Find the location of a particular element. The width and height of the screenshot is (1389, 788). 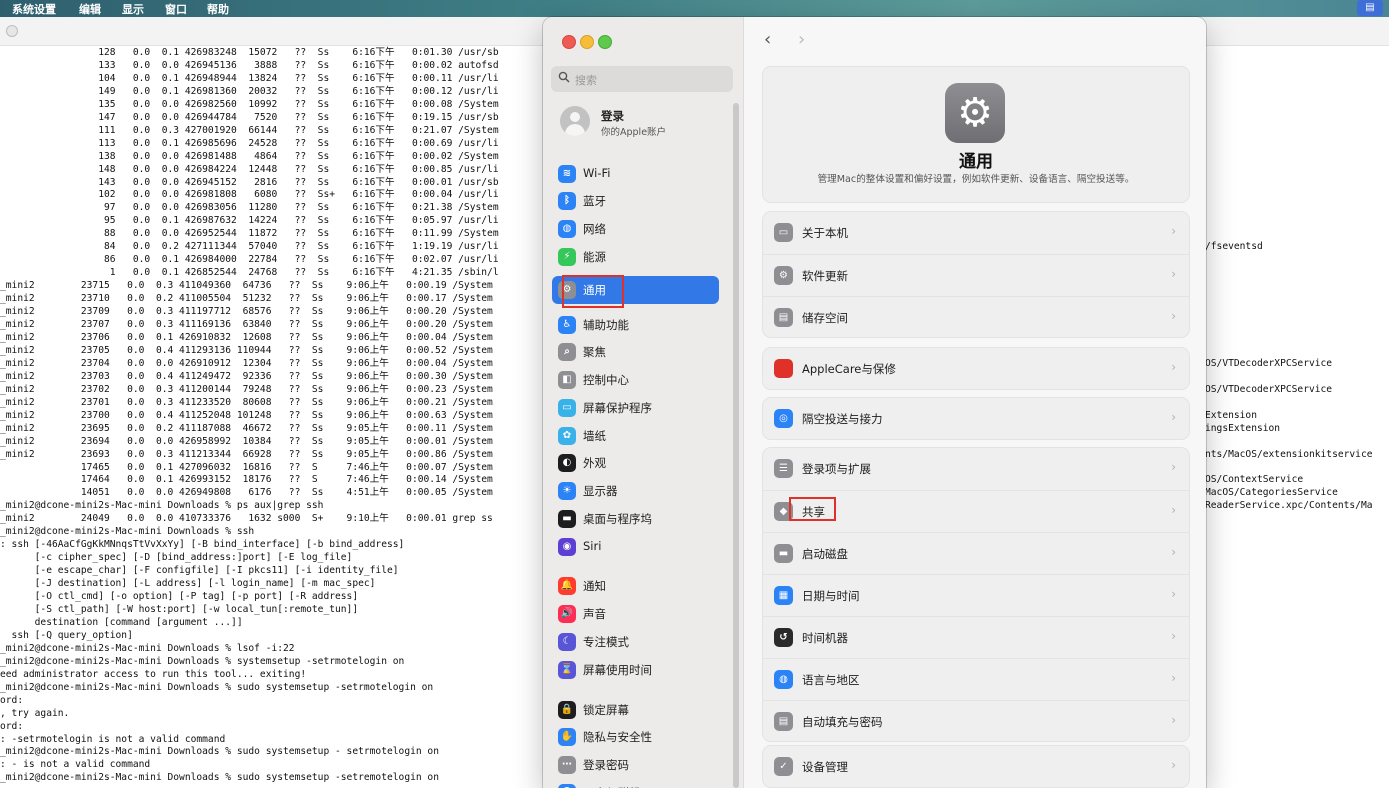

sound-icon: 🔊 is located at coordinates (567, 614).